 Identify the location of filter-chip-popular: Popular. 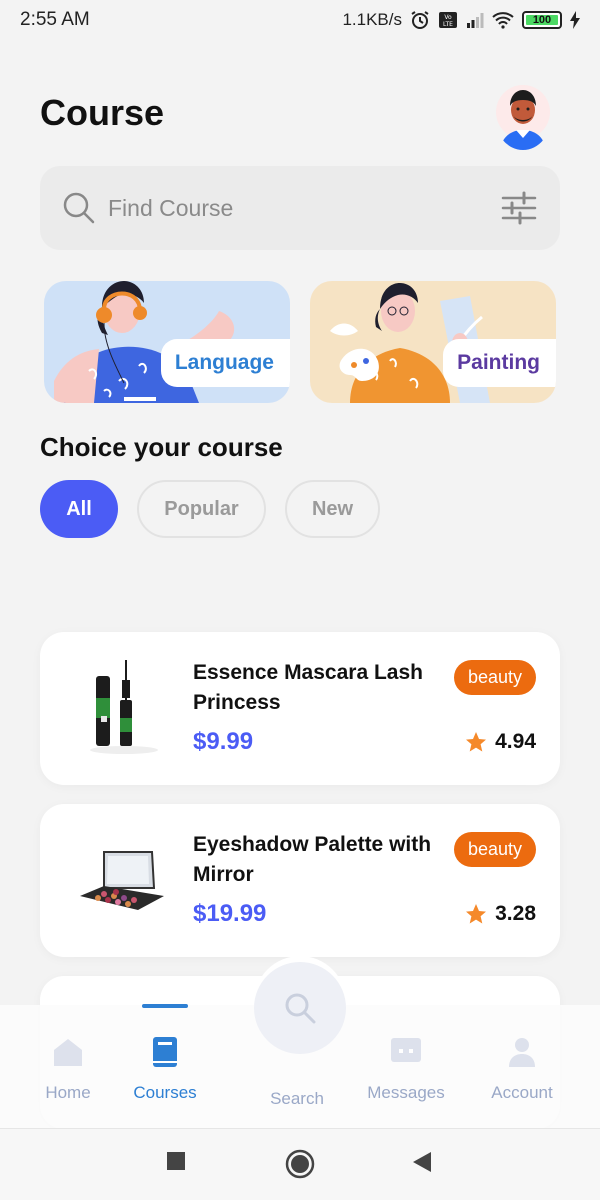
(201, 509).